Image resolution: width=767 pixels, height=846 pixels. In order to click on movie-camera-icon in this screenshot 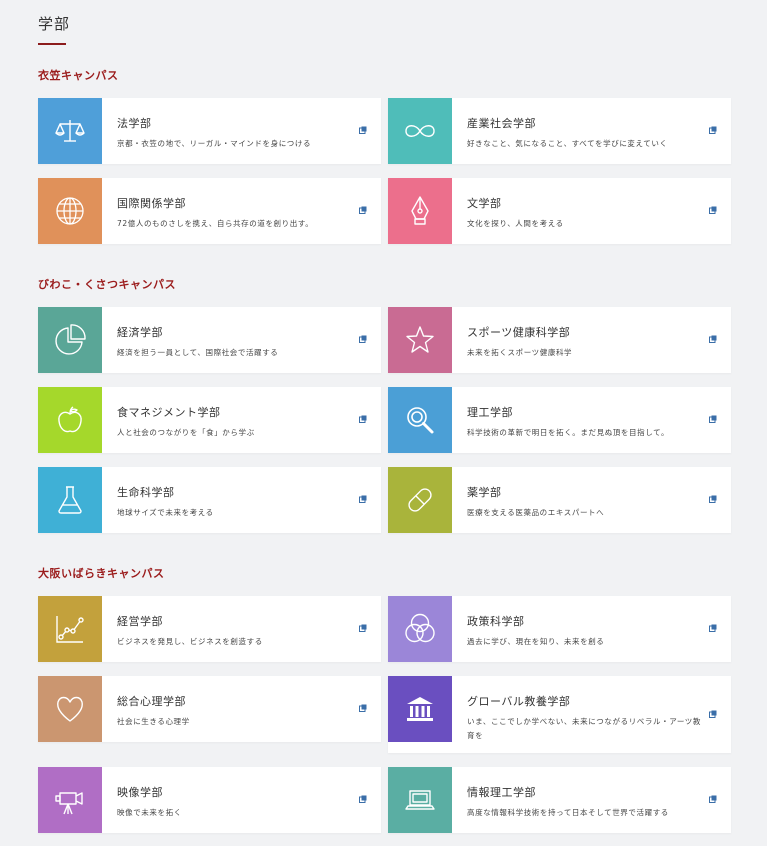, I will do `click(70, 800)`.